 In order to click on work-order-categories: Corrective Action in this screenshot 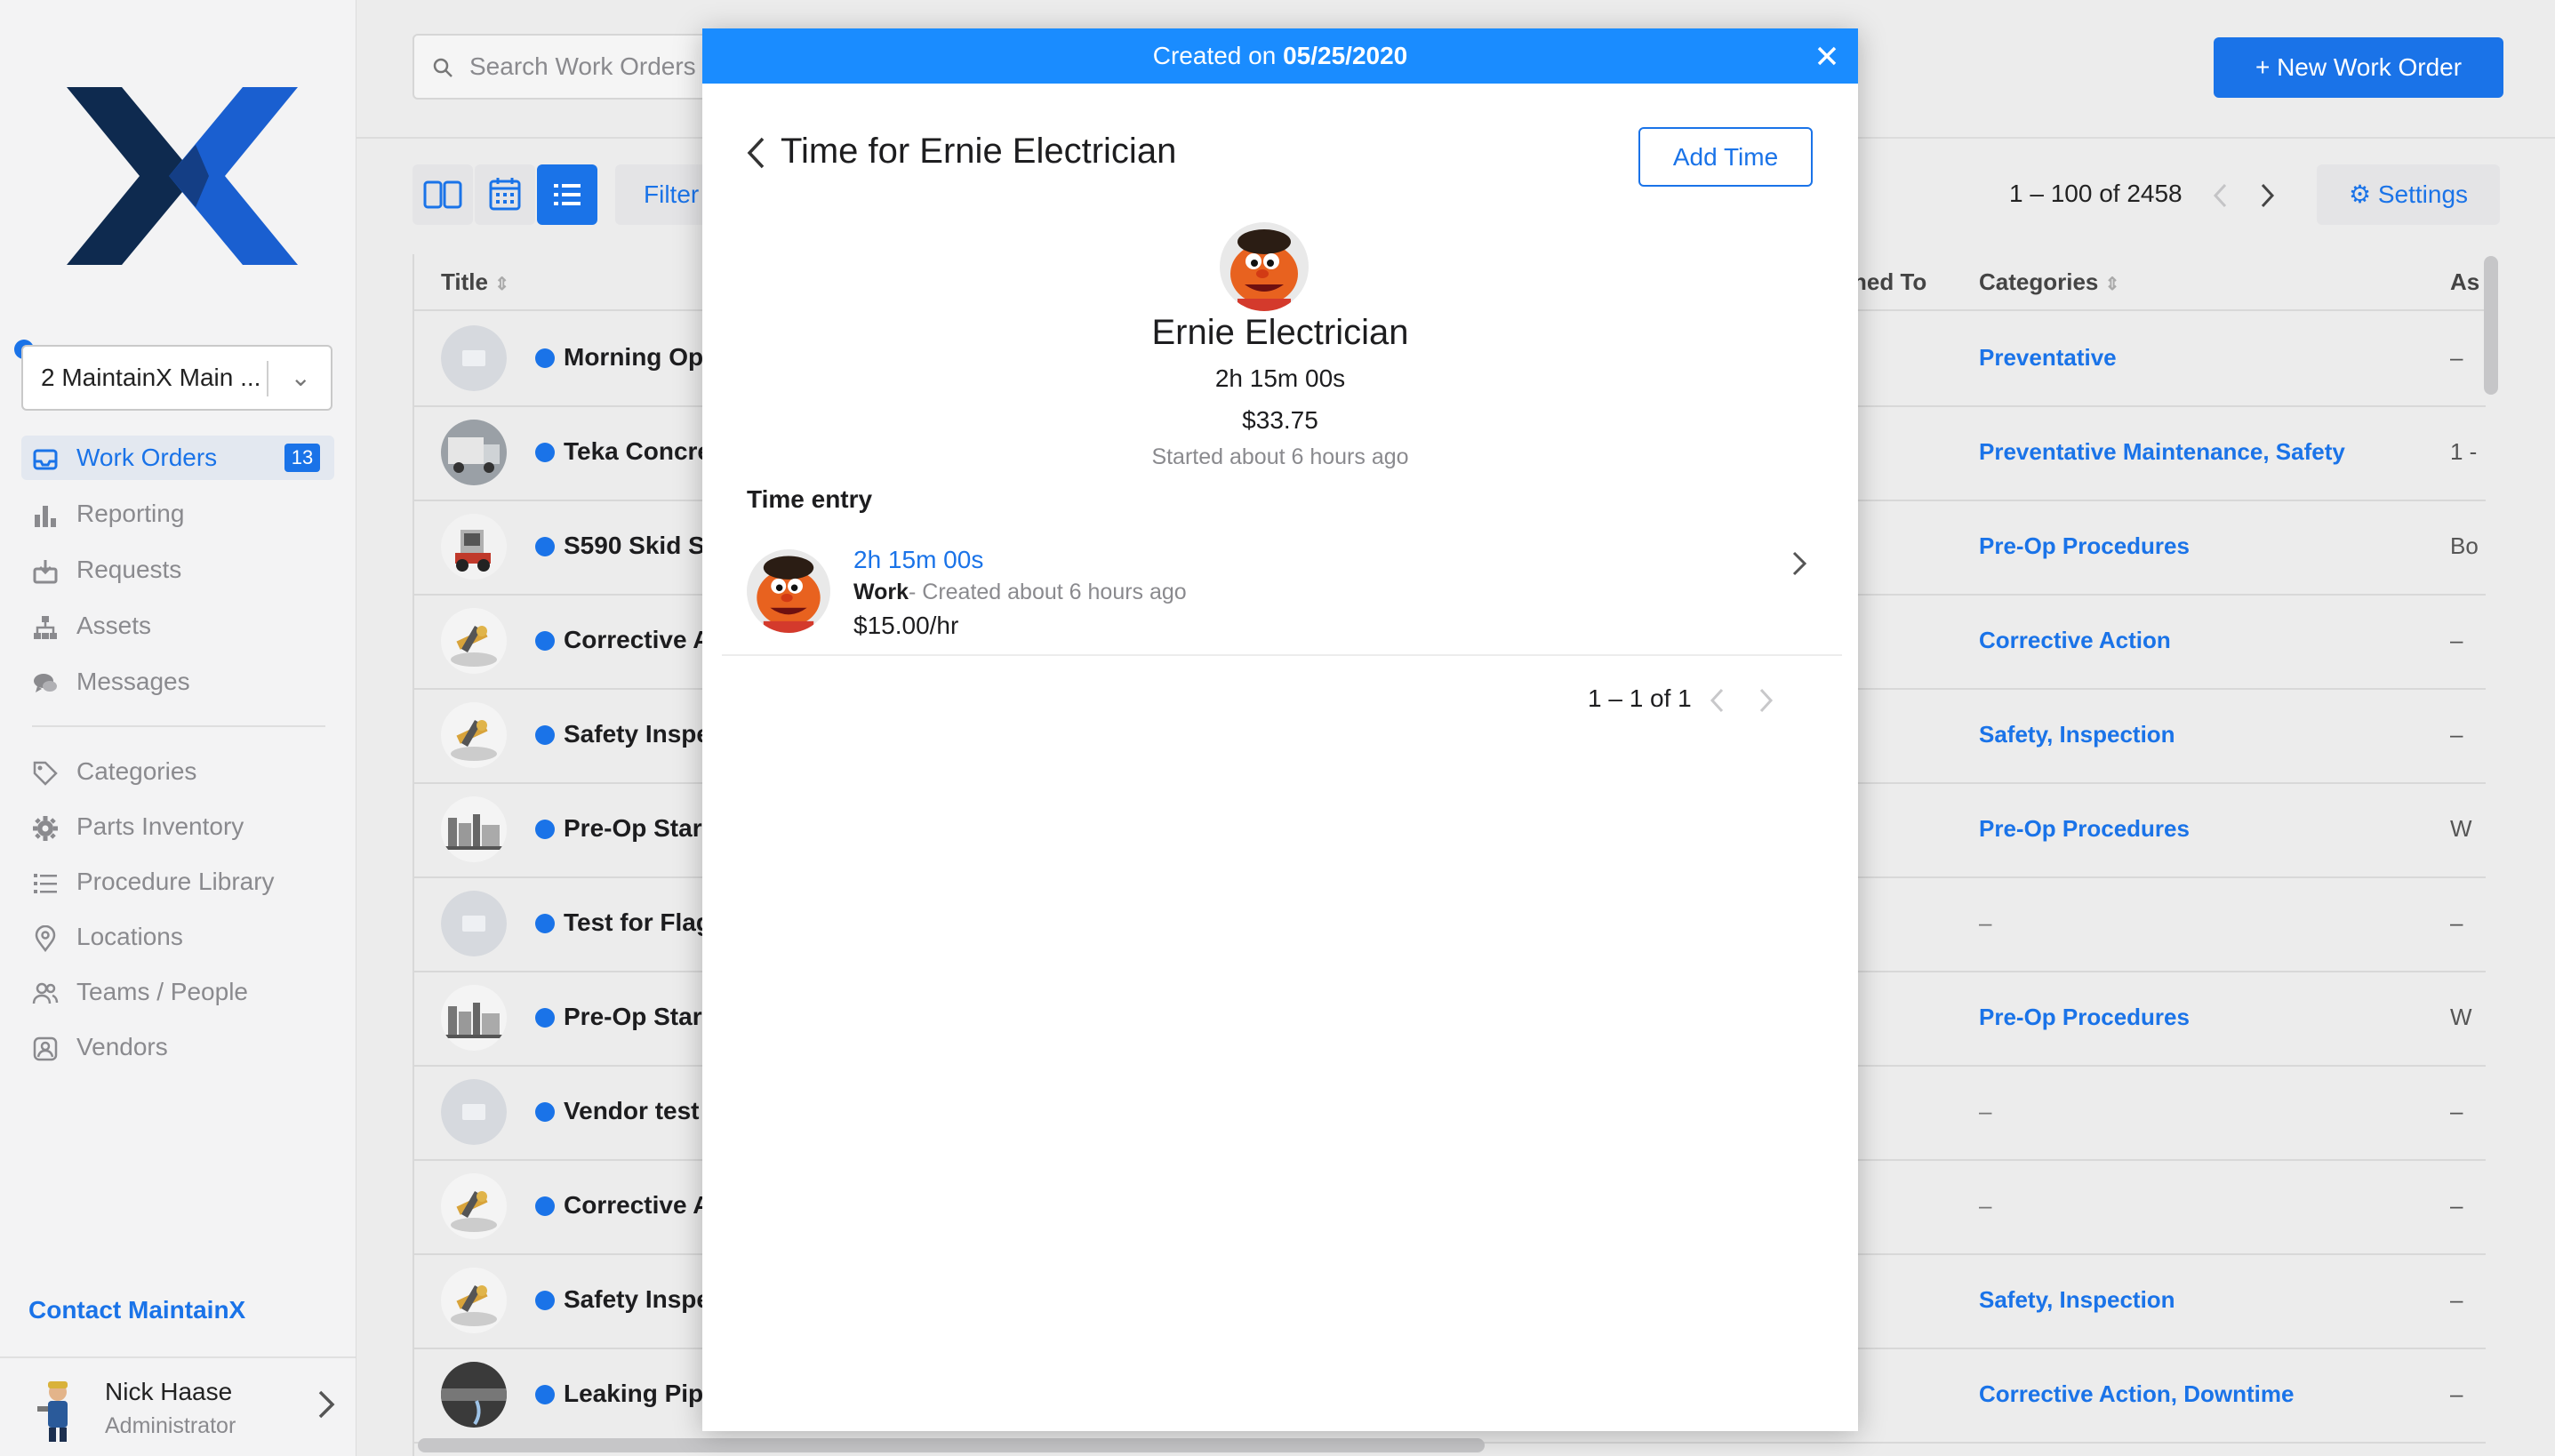, I will do `click(2075, 640)`.